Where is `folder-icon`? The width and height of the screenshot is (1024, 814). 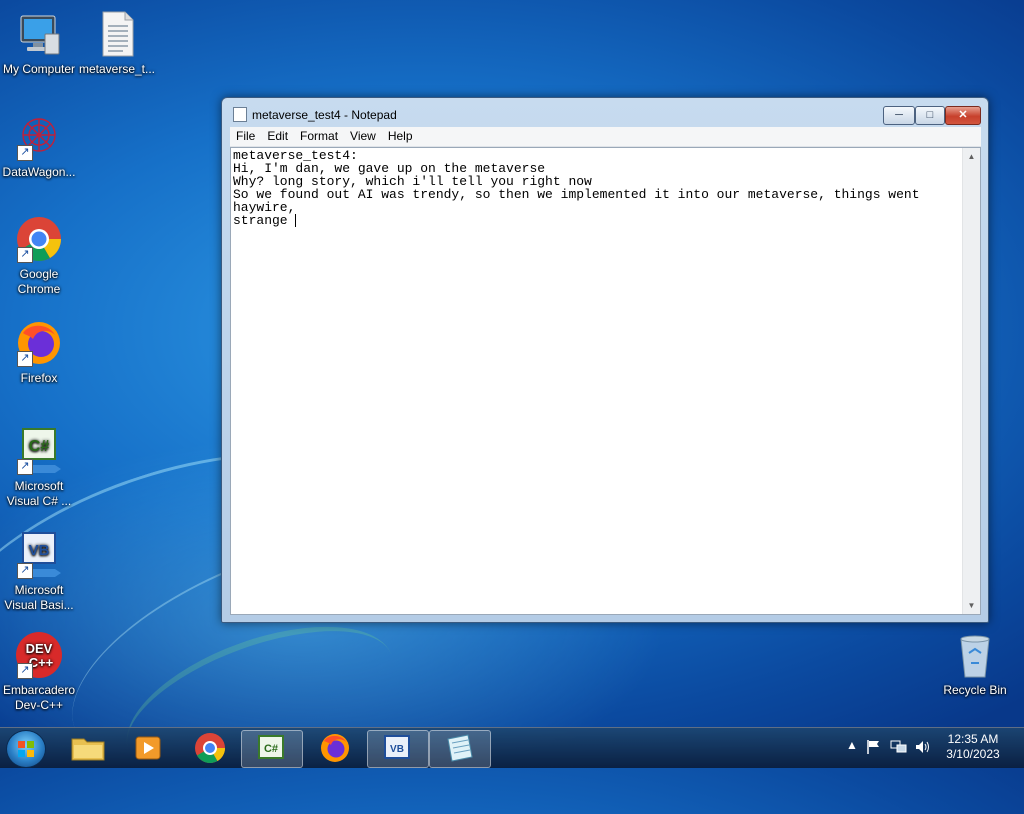 folder-icon is located at coordinates (88, 749).